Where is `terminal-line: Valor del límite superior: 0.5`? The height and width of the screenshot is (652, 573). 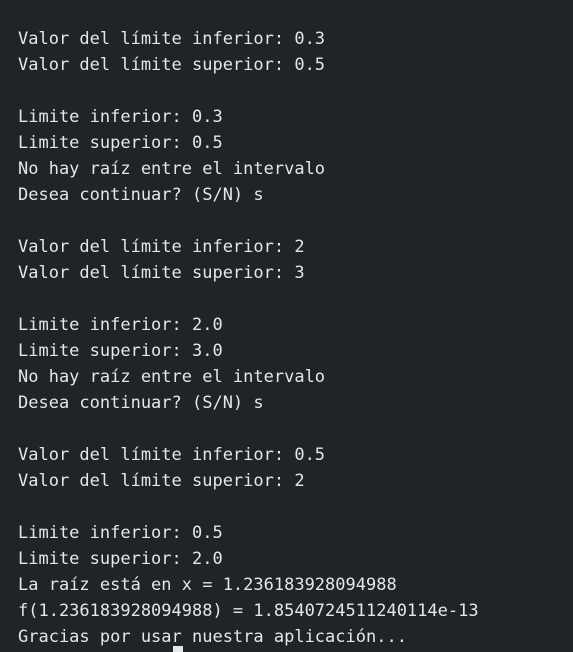
terminal-line: Valor del límite superior: 0.5 is located at coordinates (172, 65).